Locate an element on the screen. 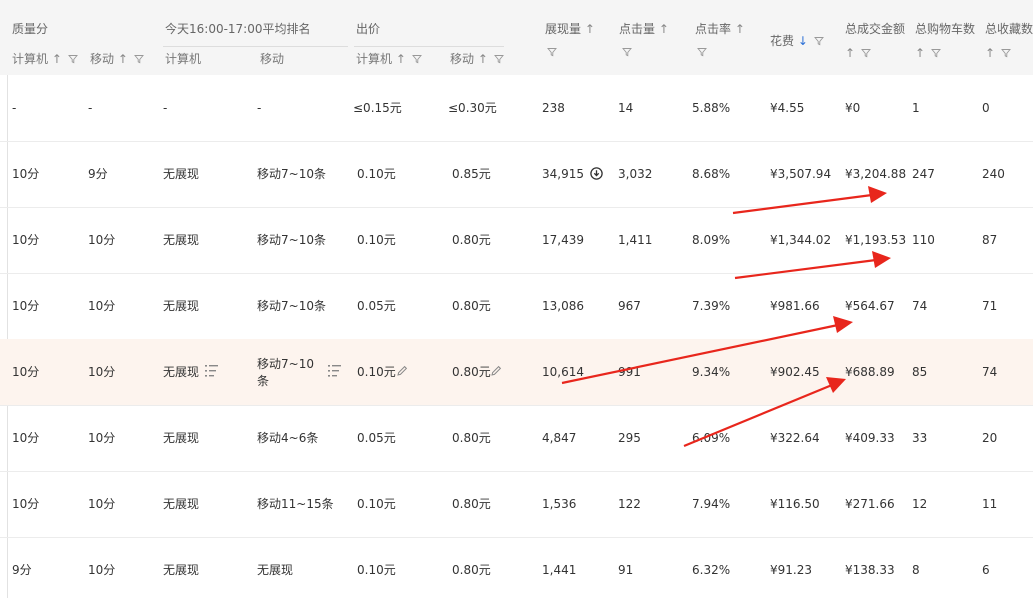  ctr: 6.09% is located at coordinates (711, 438).